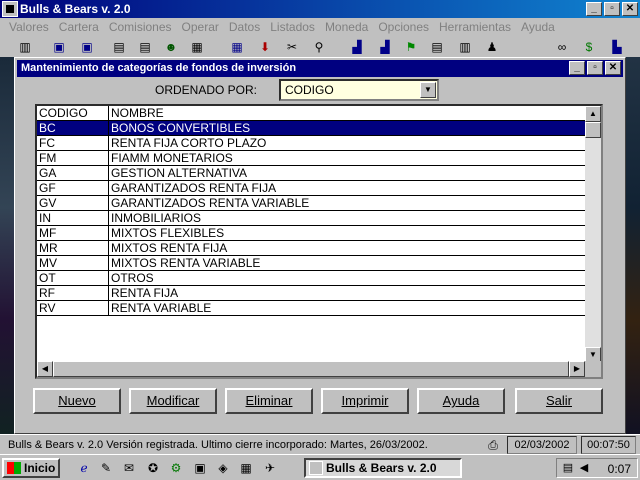  I want to click on table-row: FC RENTA FIJA CORTO PLAZO, so click(319, 143).